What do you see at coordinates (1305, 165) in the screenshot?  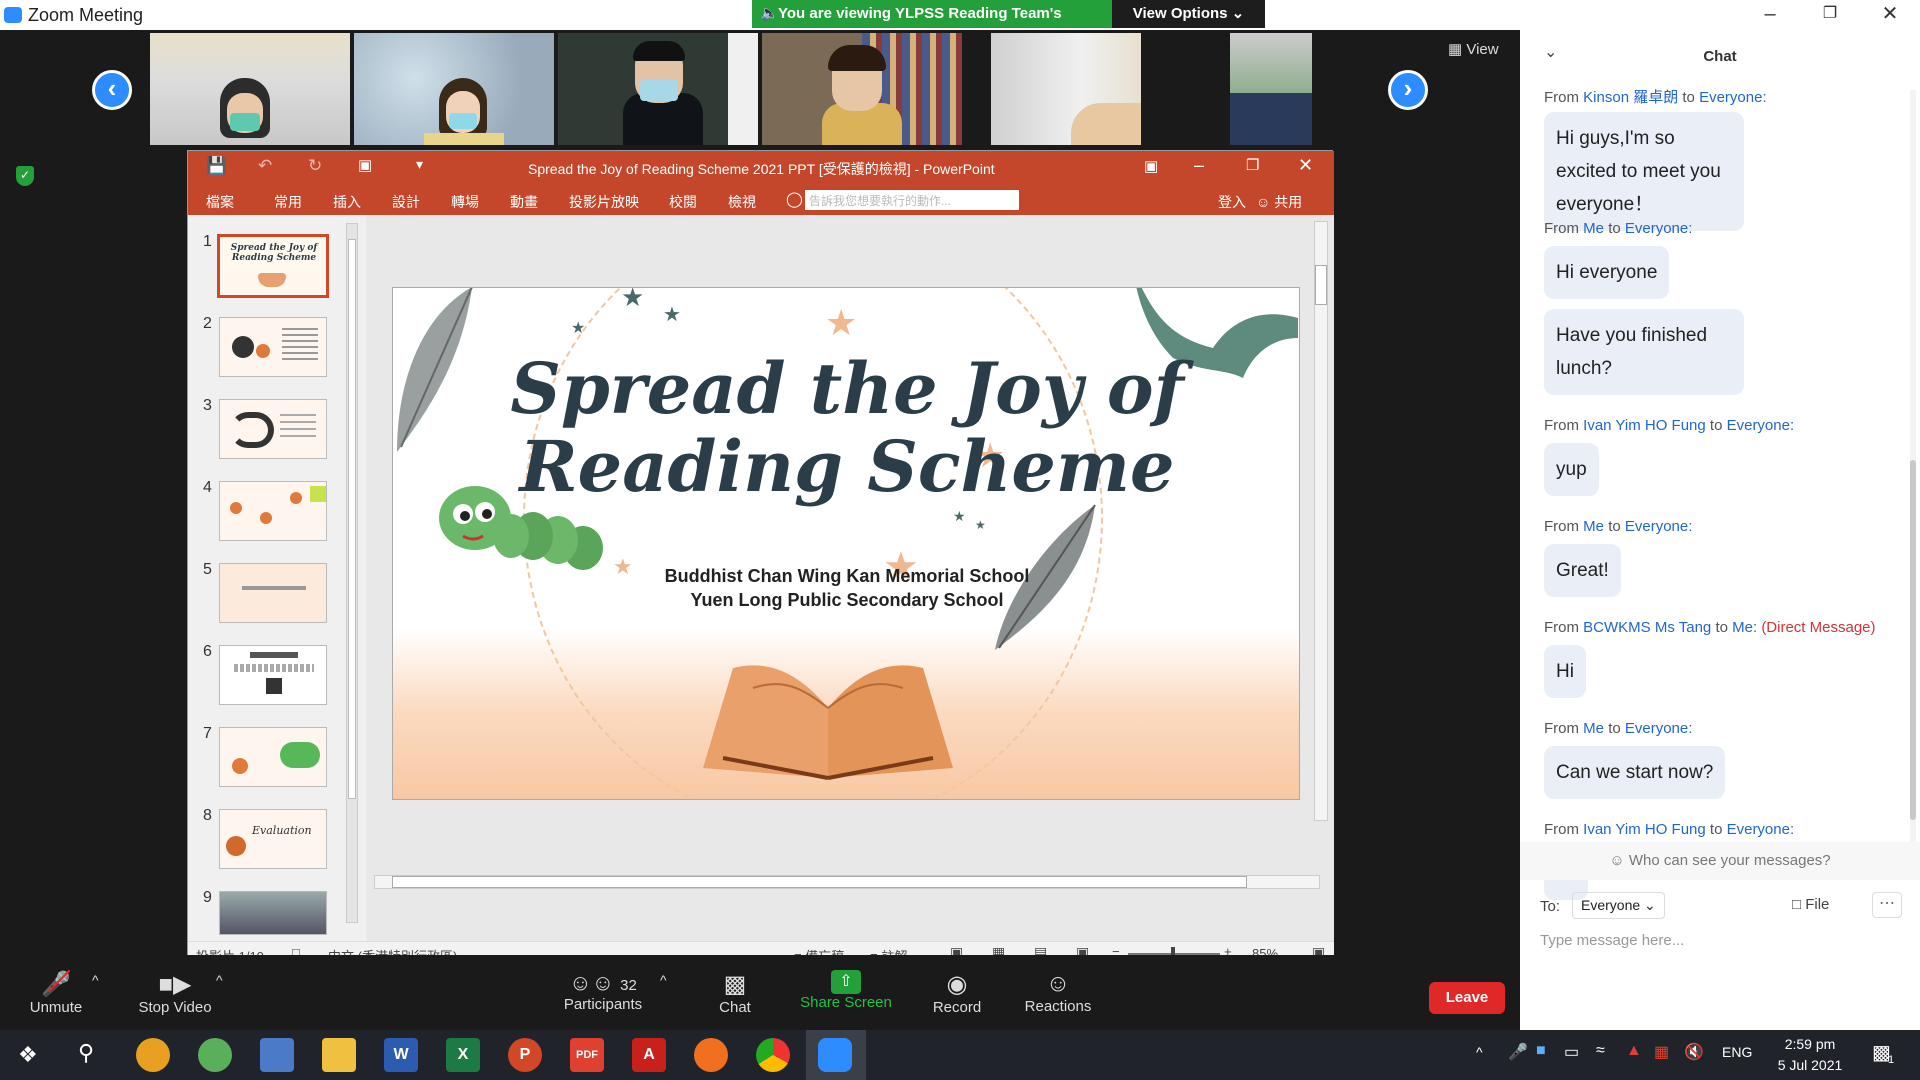 I see `ppt-close-button: ✕` at bounding box center [1305, 165].